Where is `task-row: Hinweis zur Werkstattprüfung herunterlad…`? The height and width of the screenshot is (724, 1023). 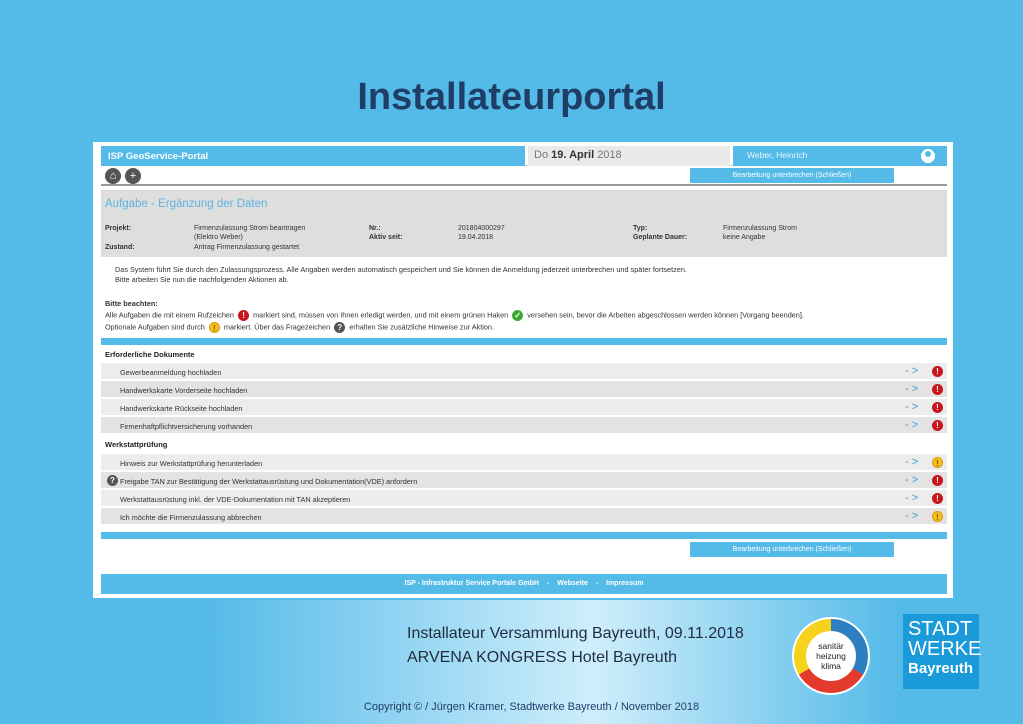
task-row: Hinweis zur Werkstattprüfung herunterlad… is located at coordinates (524, 462).